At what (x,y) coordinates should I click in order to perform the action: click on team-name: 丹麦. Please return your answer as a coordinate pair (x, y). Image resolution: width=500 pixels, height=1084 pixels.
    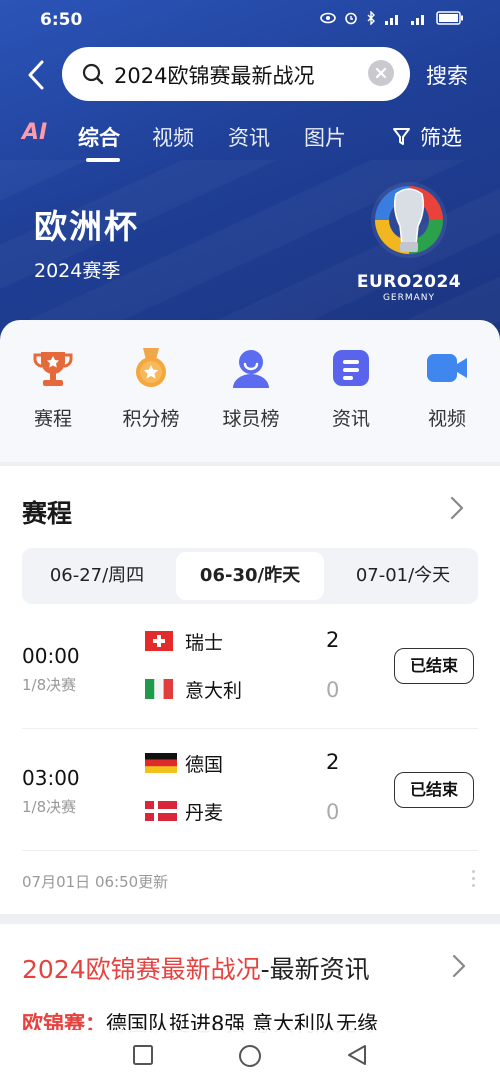
    Looking at the image, I should click on (204, 812).